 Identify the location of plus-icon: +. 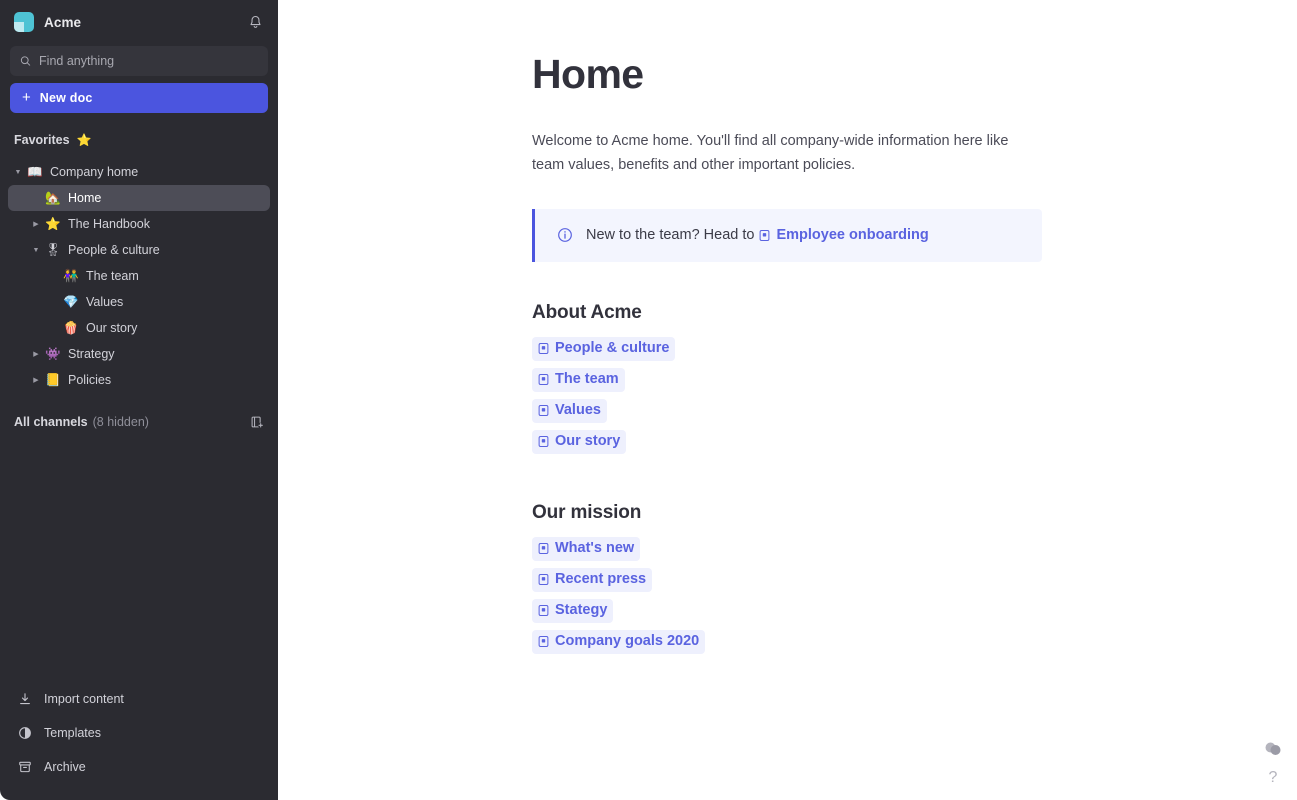
(26, 97).